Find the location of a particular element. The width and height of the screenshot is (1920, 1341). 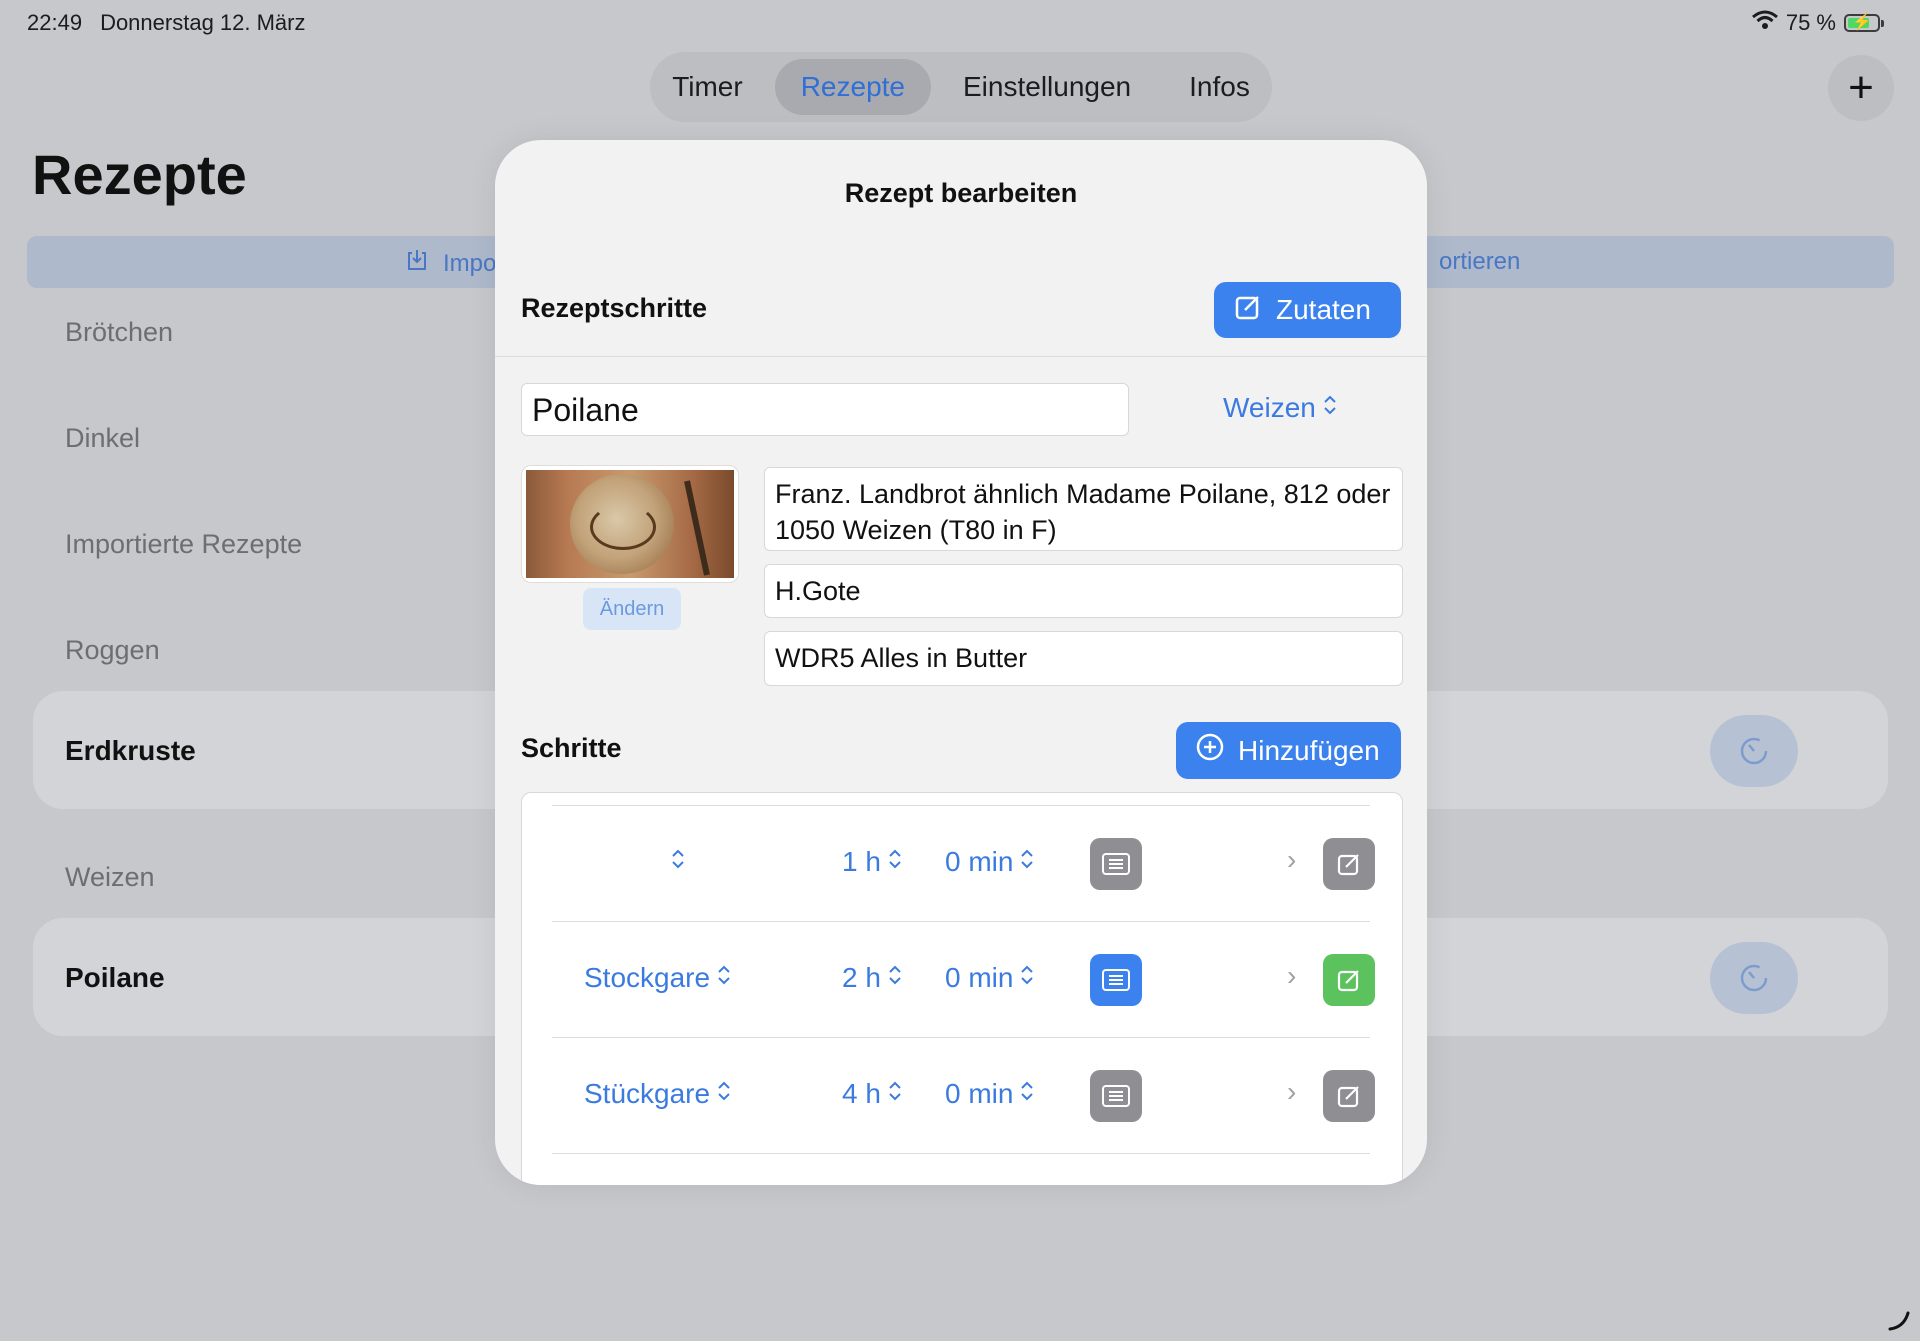

steps-label: Schritte is located at coordinates (571, 748).